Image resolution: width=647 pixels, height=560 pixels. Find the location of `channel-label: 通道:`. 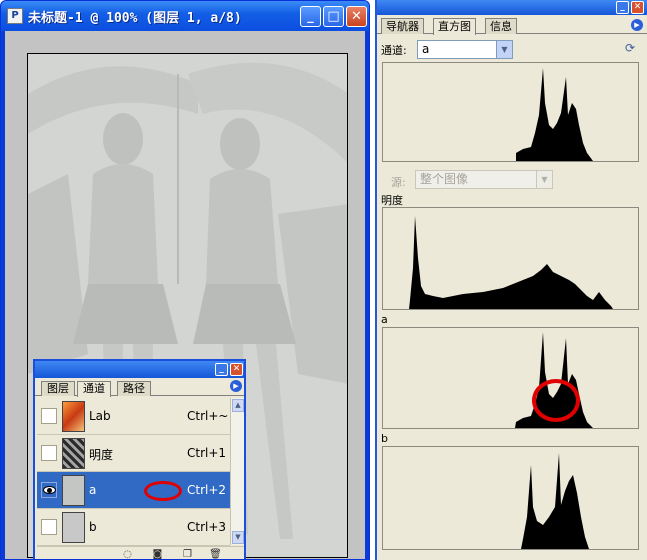

channel-label: 通道: is located at coordinates (394, 50).